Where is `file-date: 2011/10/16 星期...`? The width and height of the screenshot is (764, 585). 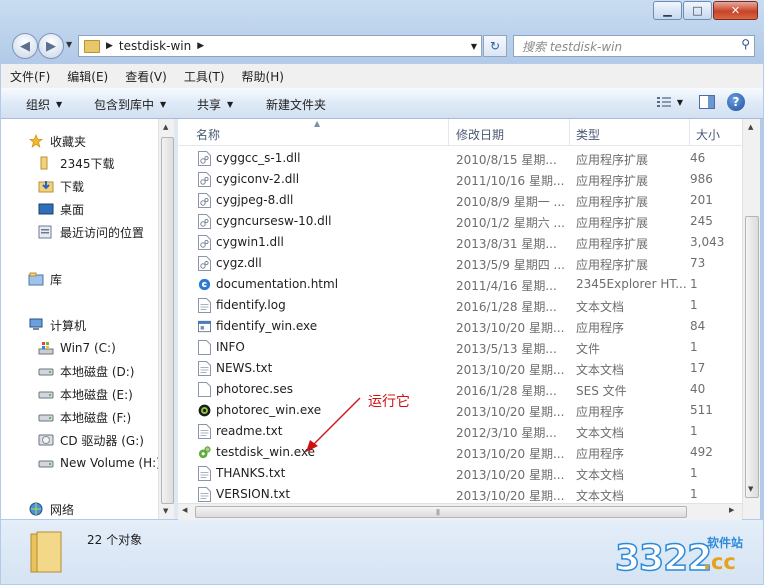
file-date: 2011/10/16 星期... is located at coordinates (510, 181).